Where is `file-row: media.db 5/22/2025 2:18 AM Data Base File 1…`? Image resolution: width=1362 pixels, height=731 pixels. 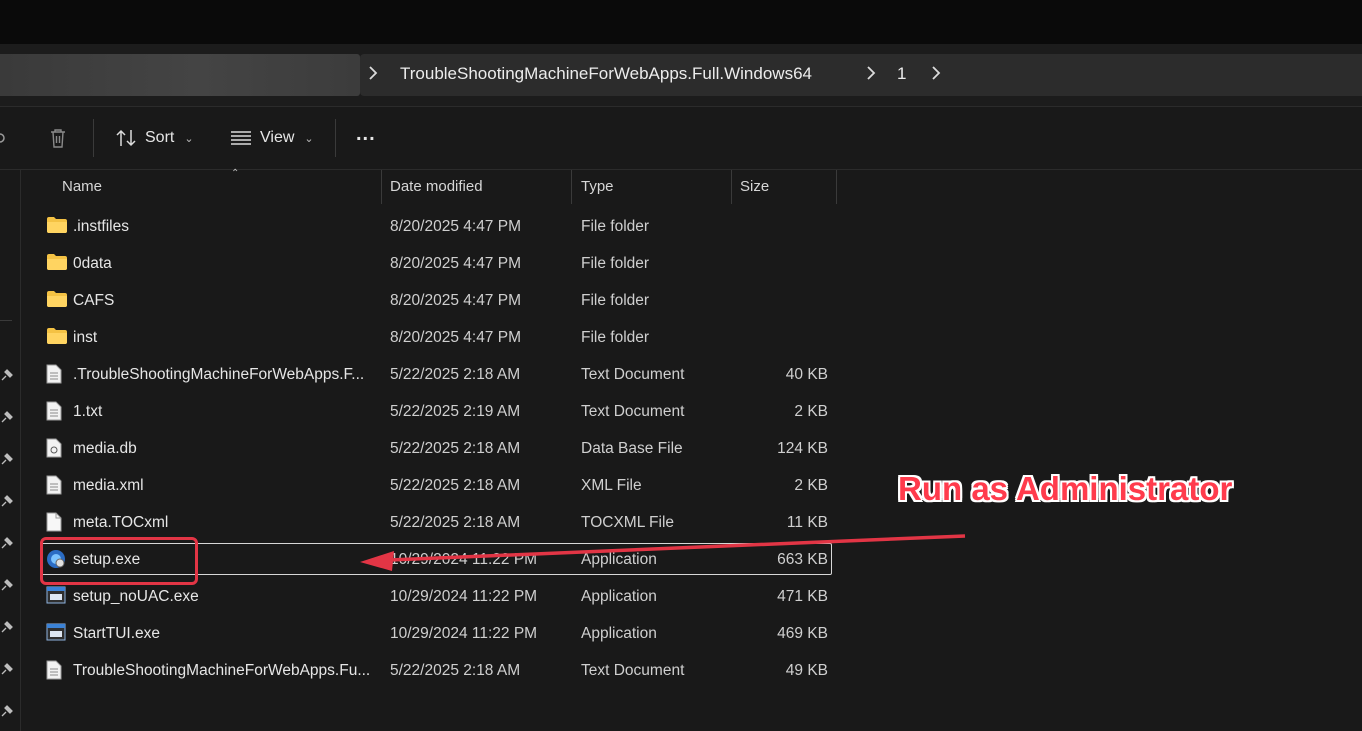 file-row: media.db 5/22/2025 2:18 AM Data Base File 1… is located at coordinates (429, 448).